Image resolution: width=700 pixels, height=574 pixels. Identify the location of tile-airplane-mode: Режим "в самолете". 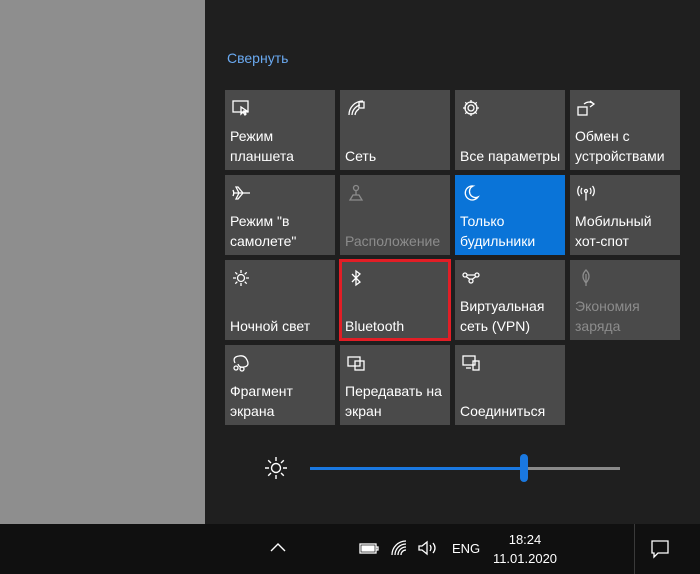
(280, 215).